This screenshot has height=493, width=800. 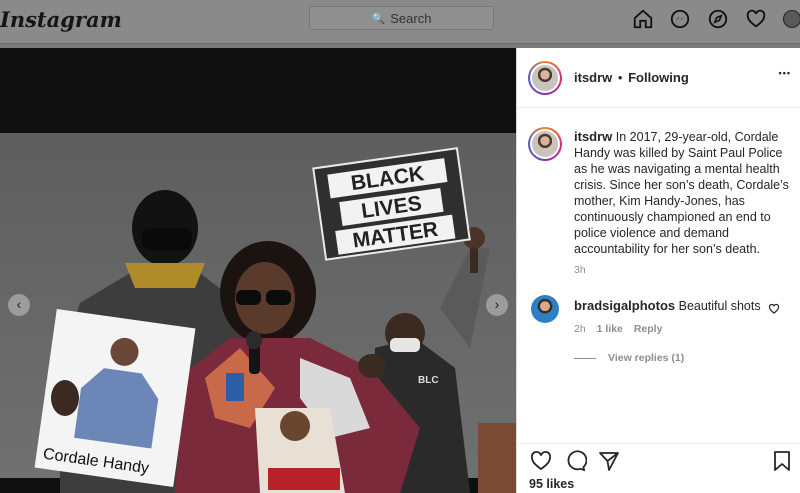 I want to click on following-button: Following, so click(x=658, y=77).